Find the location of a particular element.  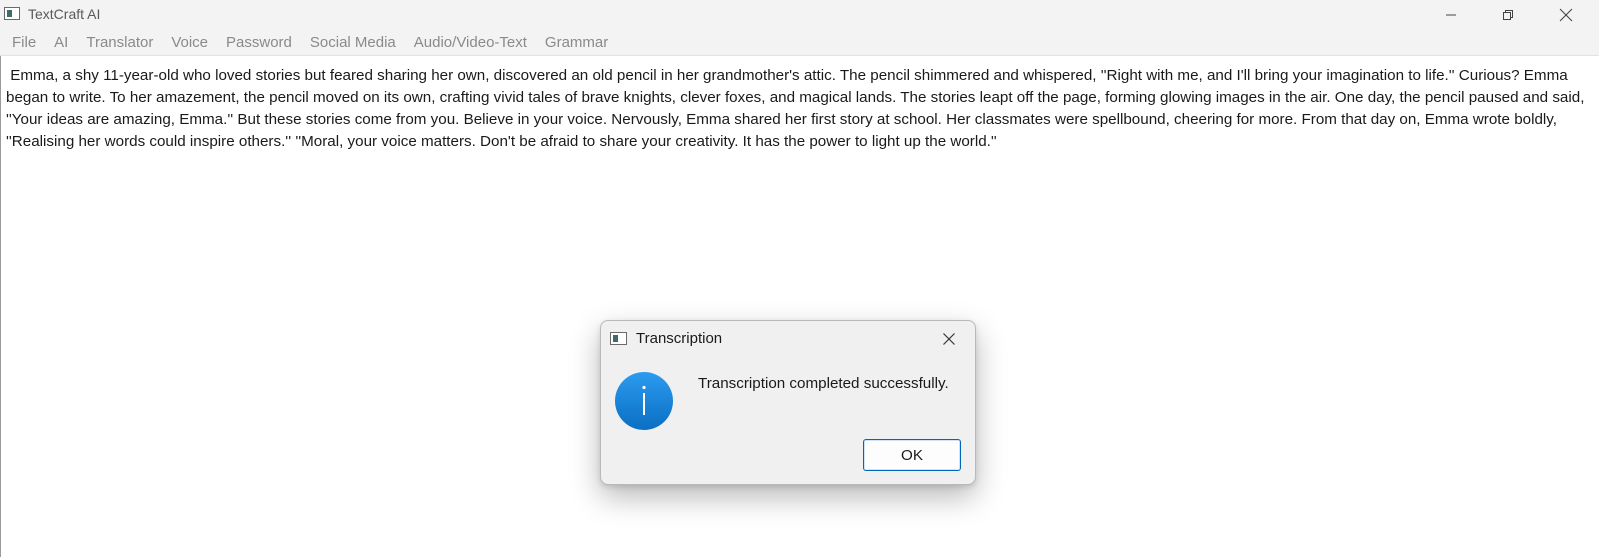

dialog-close-button is located at coordinates (949, 339).